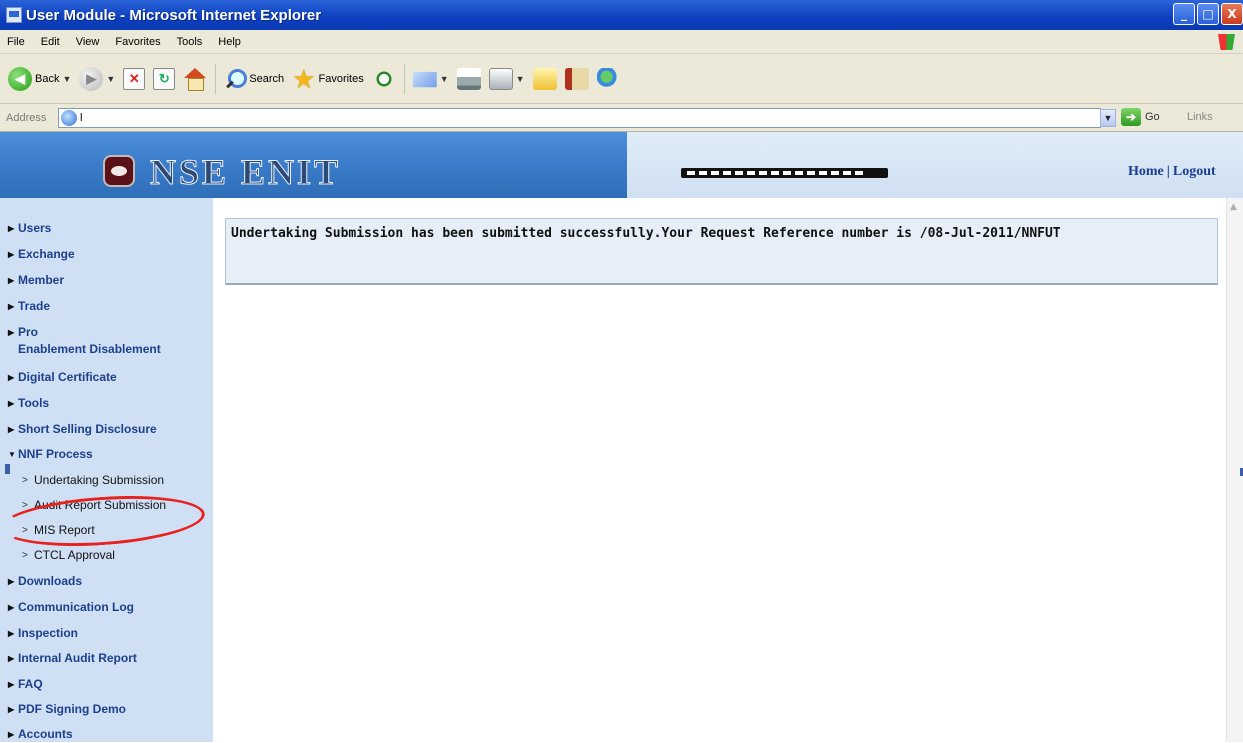 Image resolution: width=1243 pixels, height=743 pixels. Describe the element at coordinates (72, 709) in the screenshot. I see `sidebar-item-label: PDF Signing Demo` at that location.